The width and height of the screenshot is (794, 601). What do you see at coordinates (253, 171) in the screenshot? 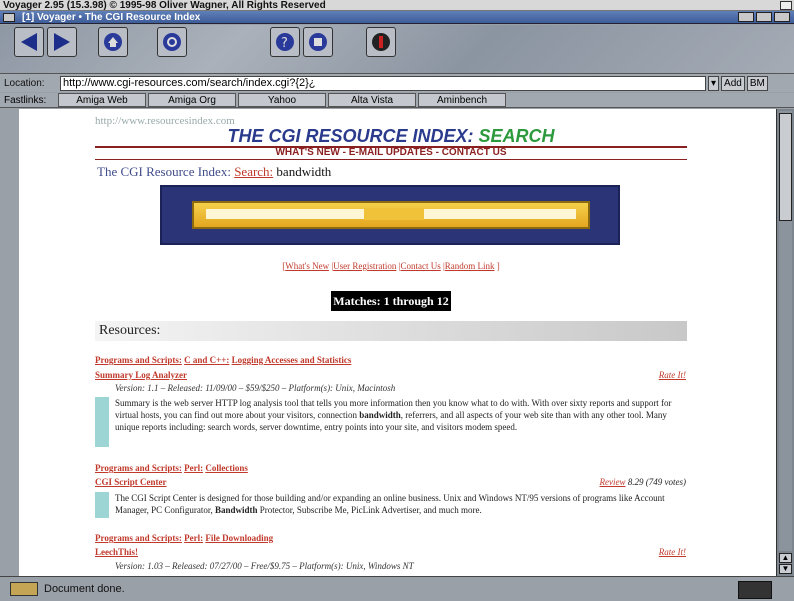
I see `breadcrumb-search-link: Search:` at bounding box center [253, 171].